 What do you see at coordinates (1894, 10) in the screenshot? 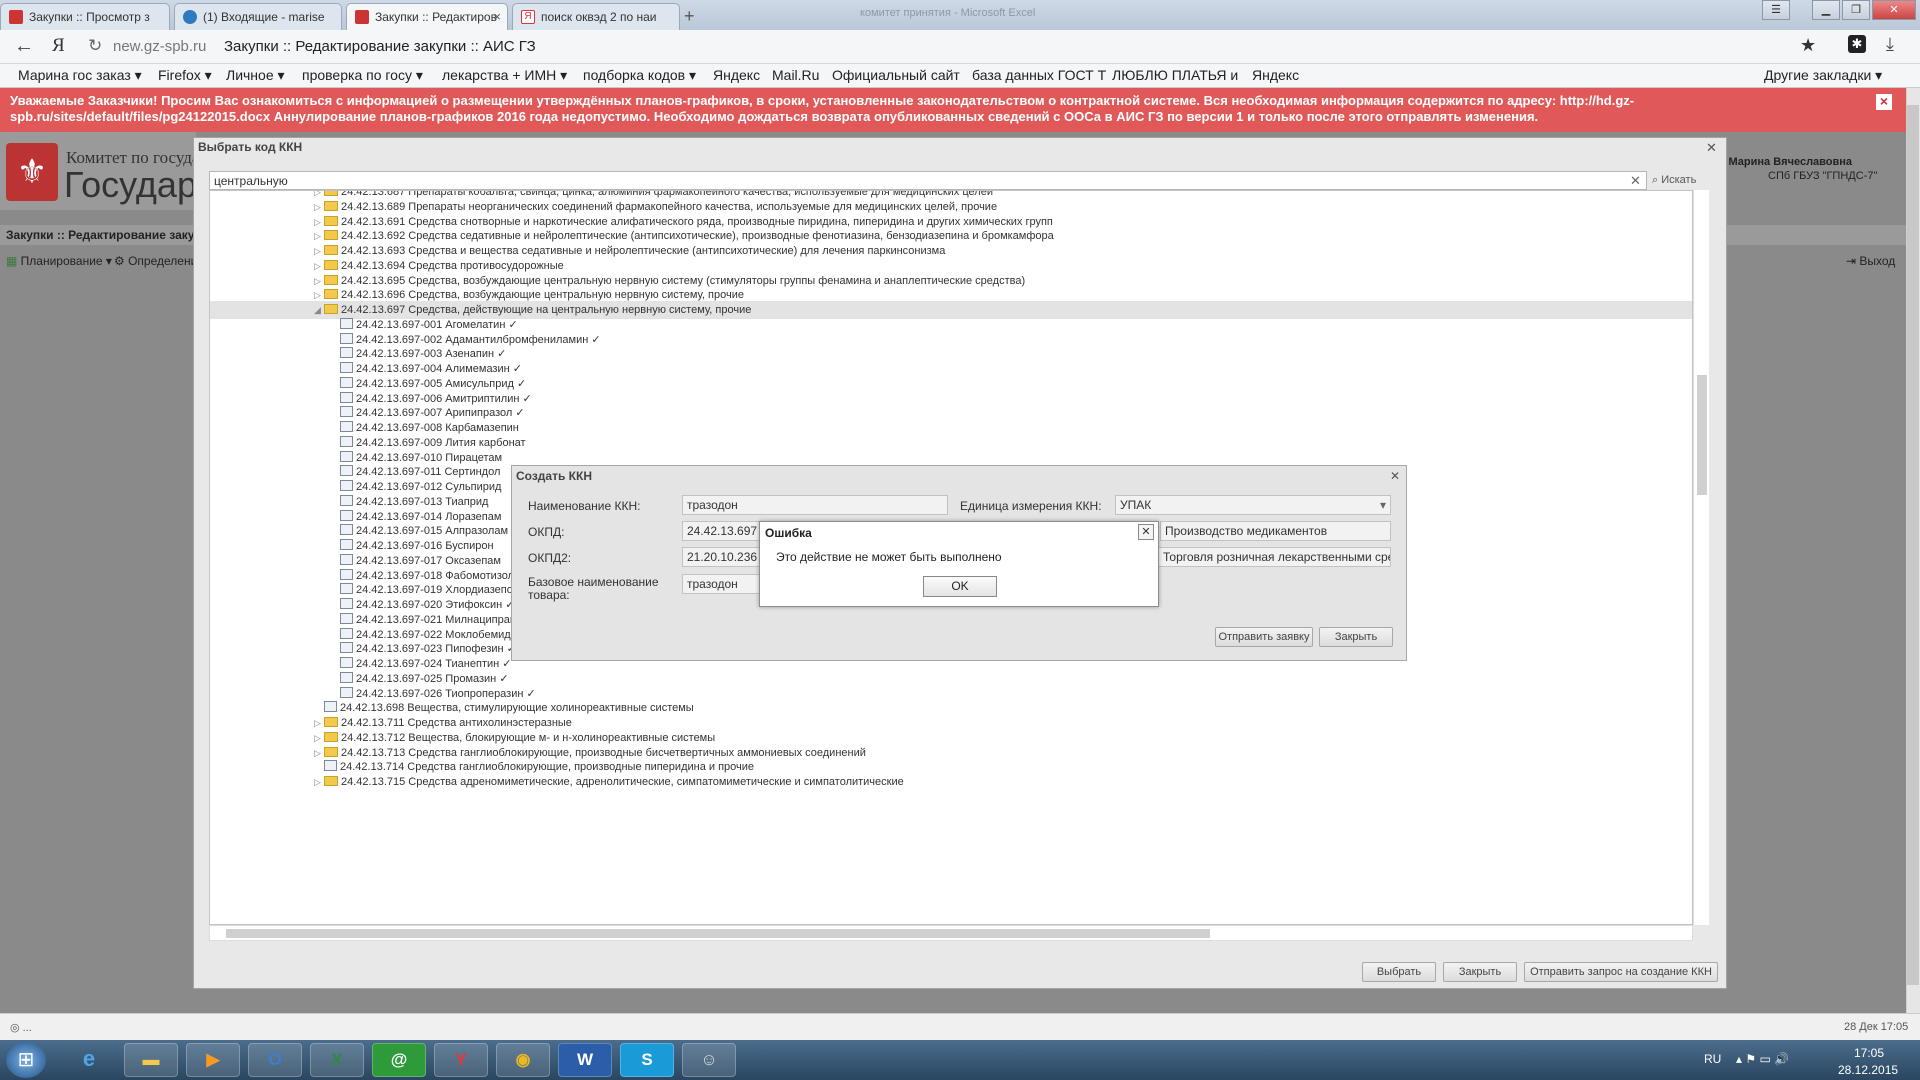
I see `close-window-icon: ✕` at bounding box center [1894, 10].